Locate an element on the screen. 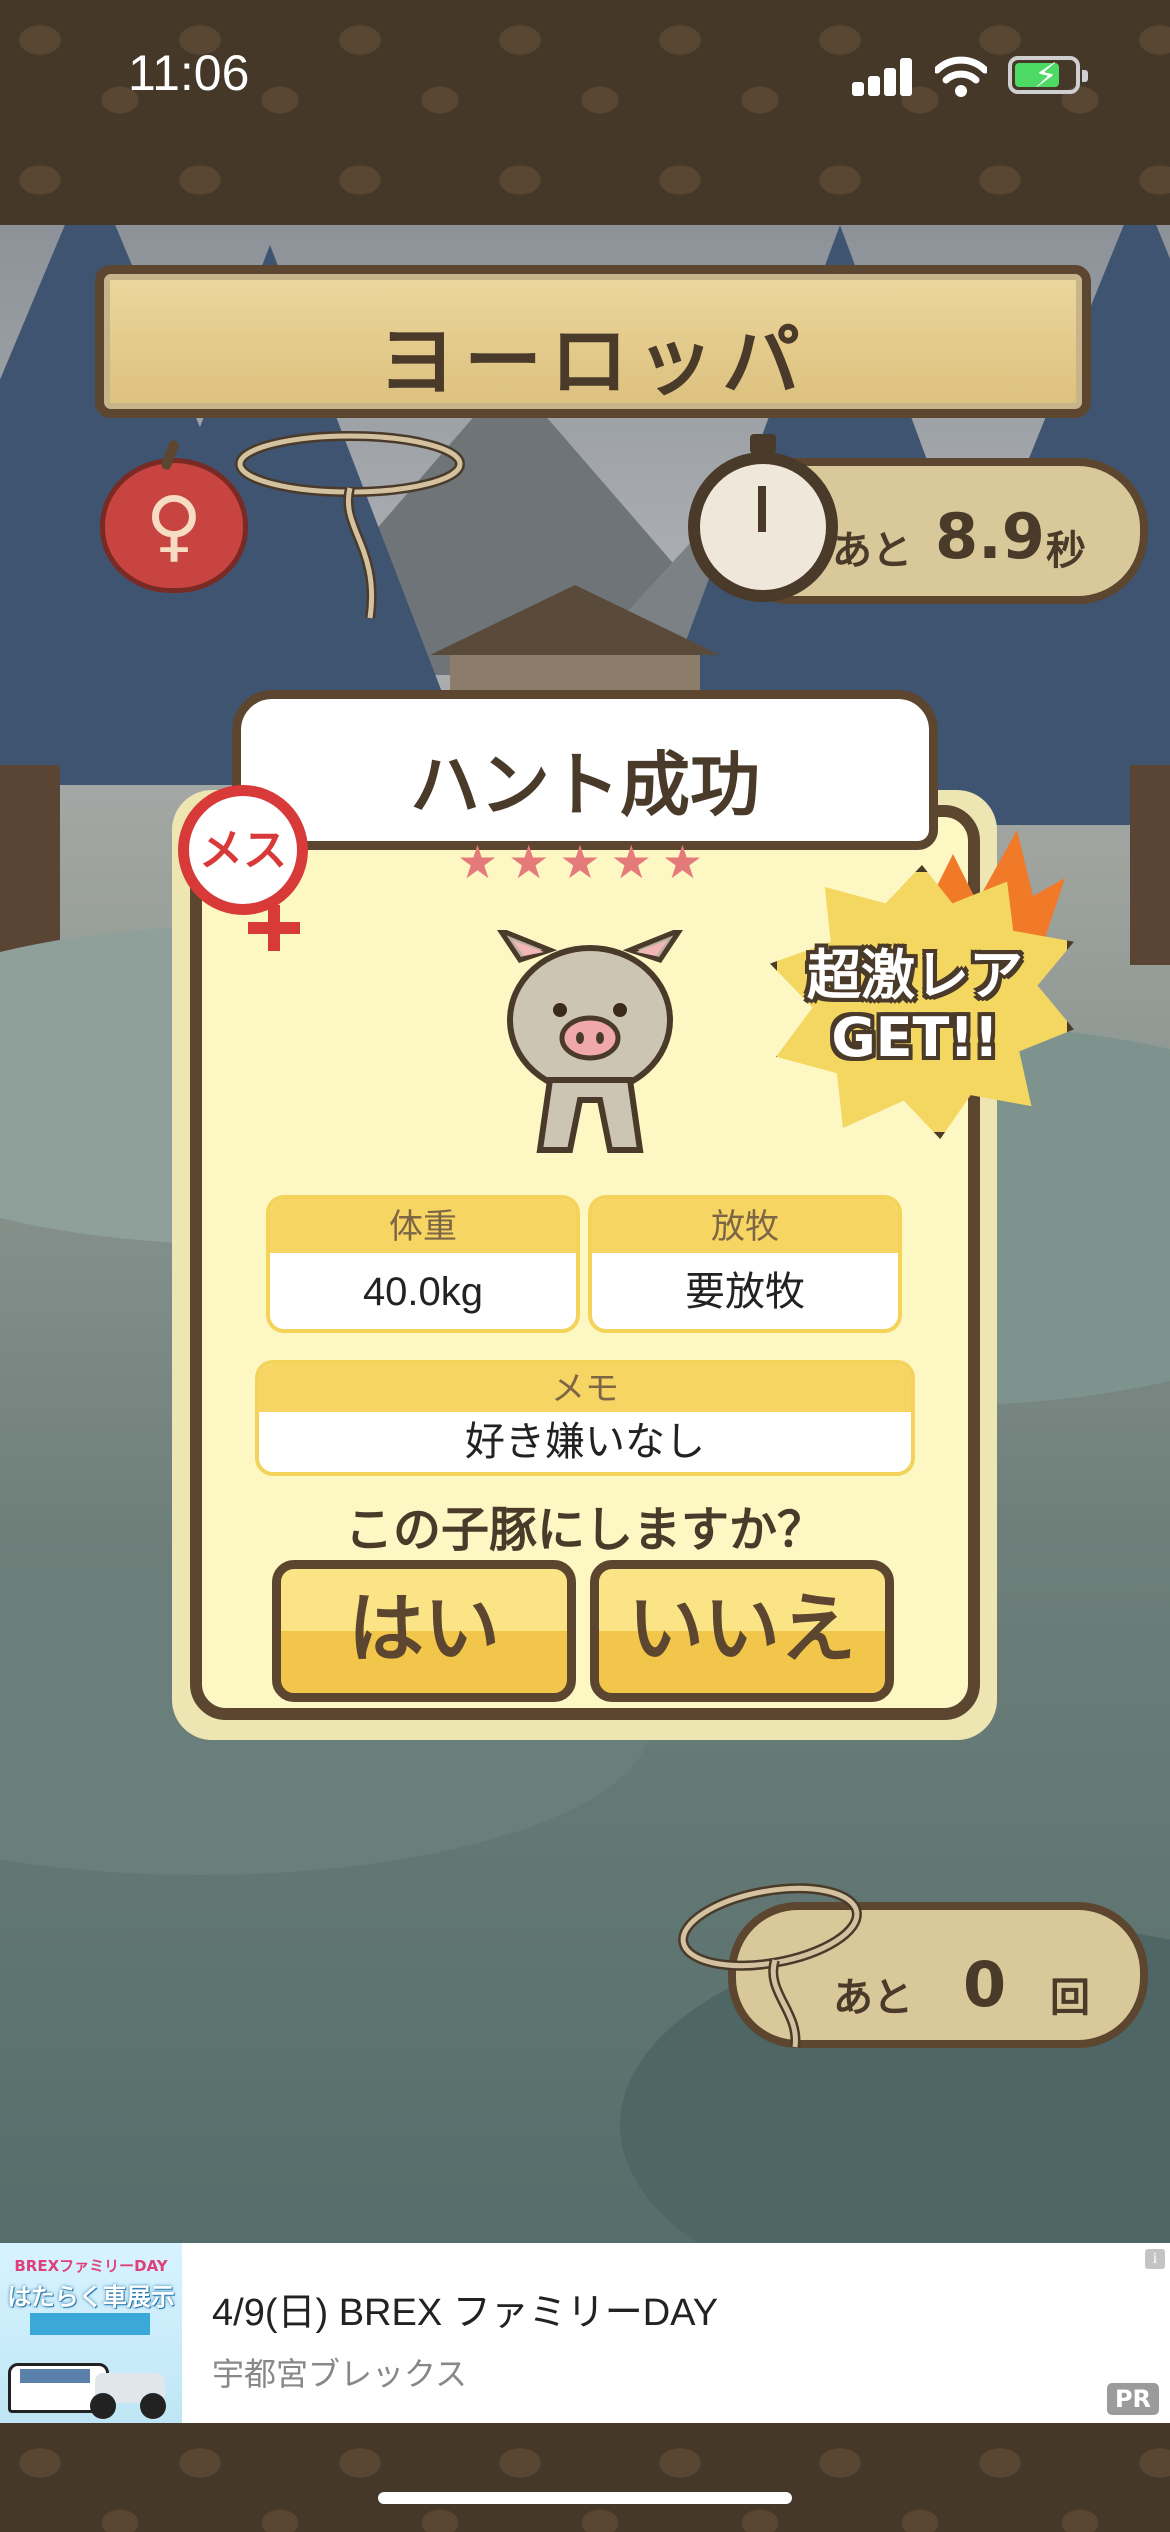 This screenshot has height=2532, width=1170. result-ribbon: ハント成功 is located at coordinates (585, 770).